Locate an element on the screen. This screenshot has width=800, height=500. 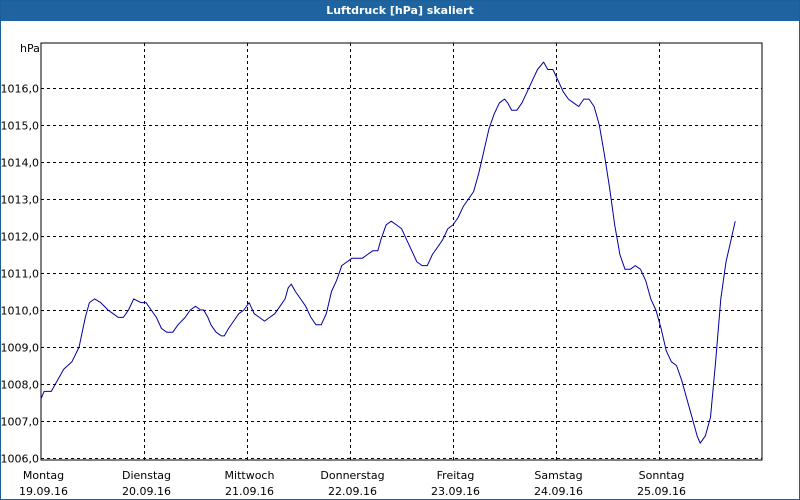
x-tick-weekday: Samstag is located at coordinates (558, 475).